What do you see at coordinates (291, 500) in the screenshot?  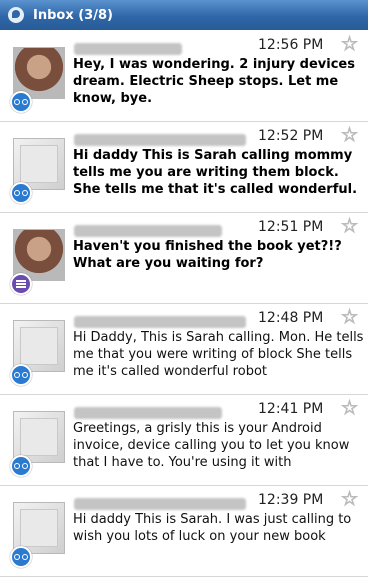 I see `message-time: 12:39 PM` at bounding box center [291, 500].